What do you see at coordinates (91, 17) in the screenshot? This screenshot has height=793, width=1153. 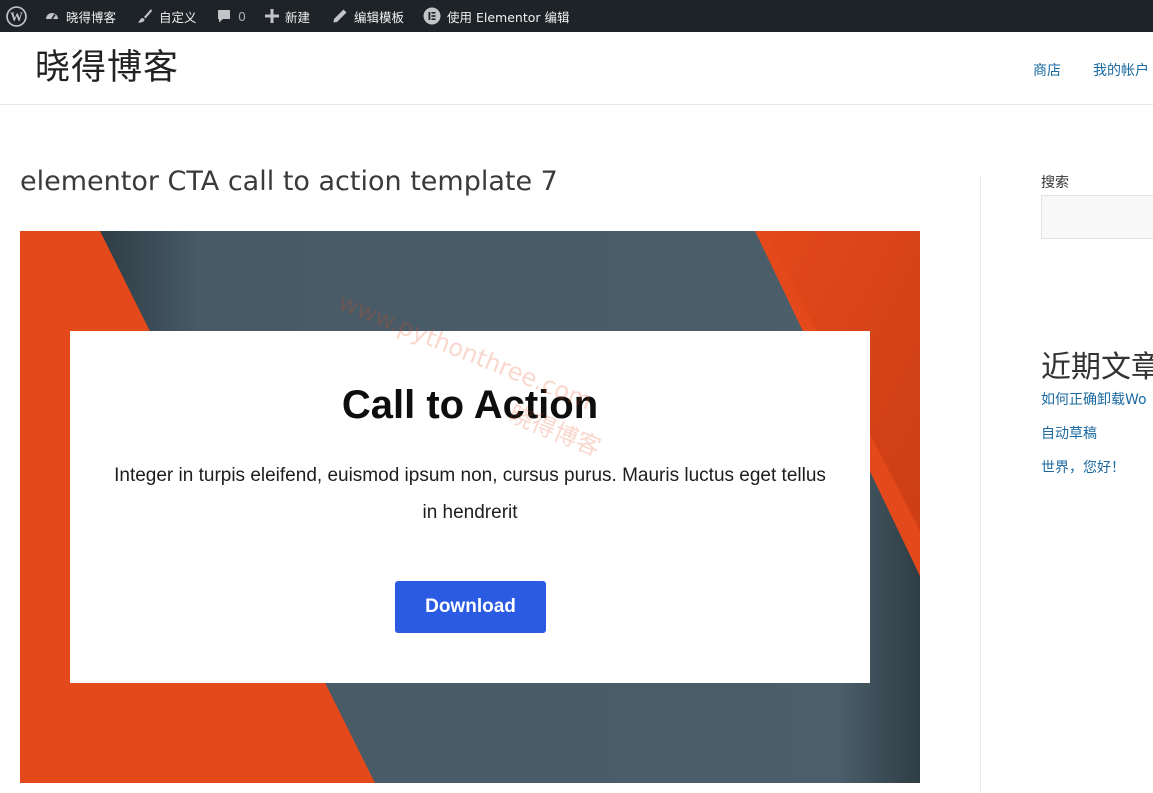 I see `admin-bar-site-label: 晓得博客` at bounding box center [91, 17].